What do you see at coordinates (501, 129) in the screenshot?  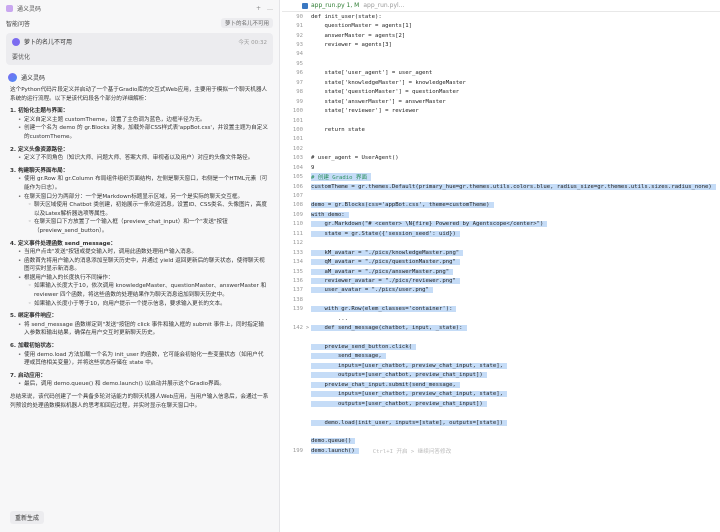 I see `code-line: 100 return state` at bounding box center [501, 129].